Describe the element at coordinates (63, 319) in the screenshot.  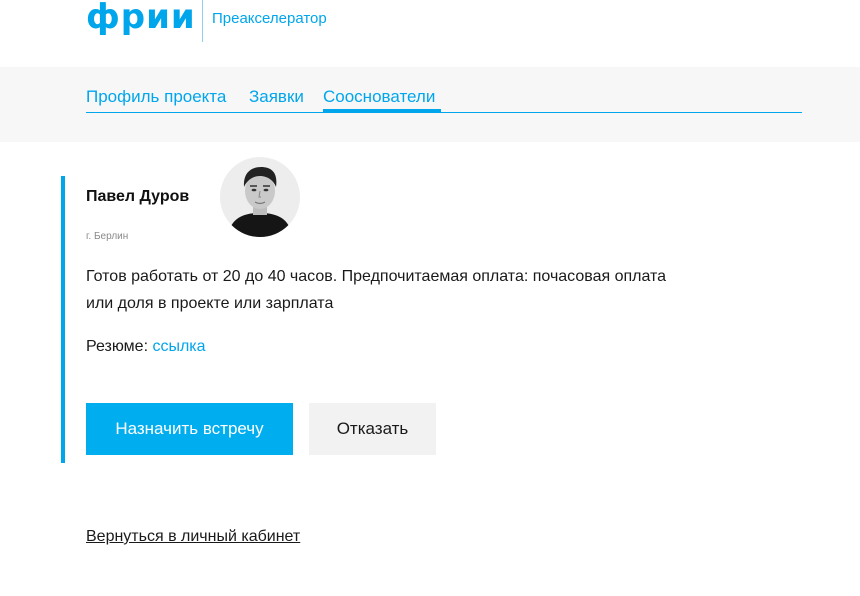
I see `card-accent-bar` at that location.